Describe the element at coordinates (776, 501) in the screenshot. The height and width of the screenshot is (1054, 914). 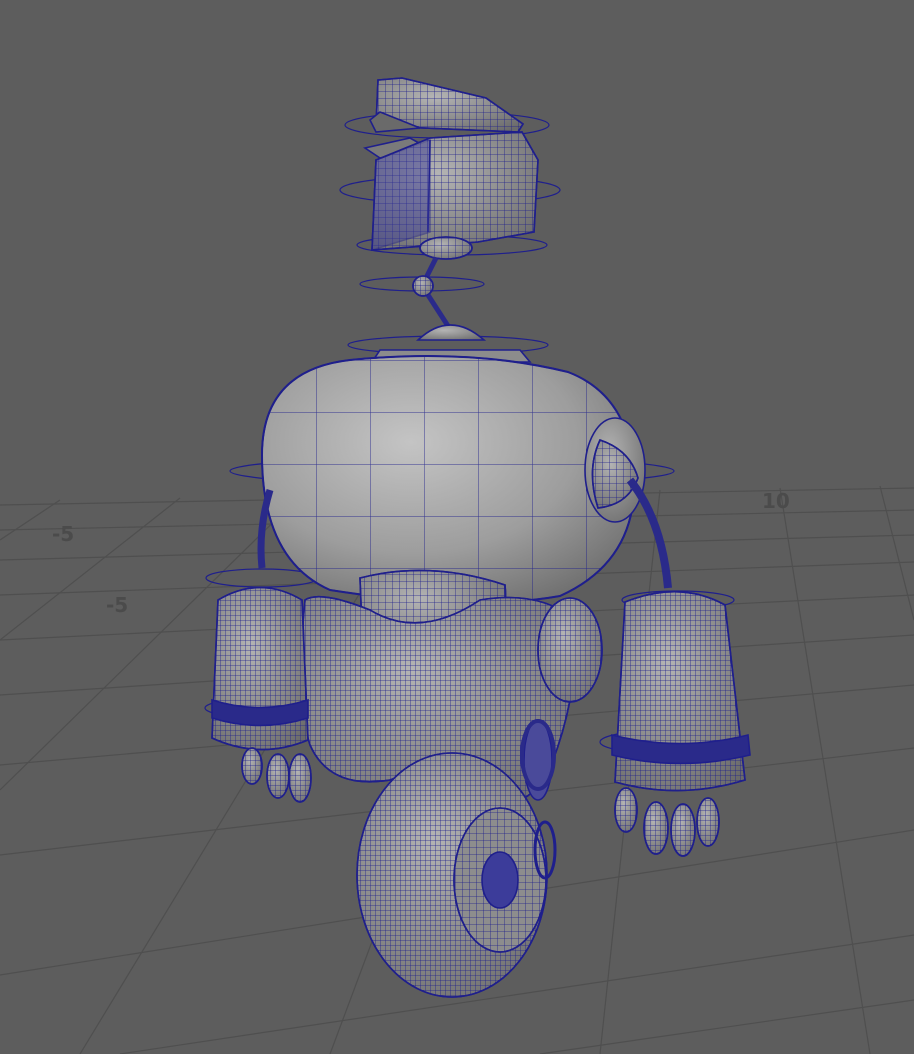
I see `grid-label-10: 10` at that location.